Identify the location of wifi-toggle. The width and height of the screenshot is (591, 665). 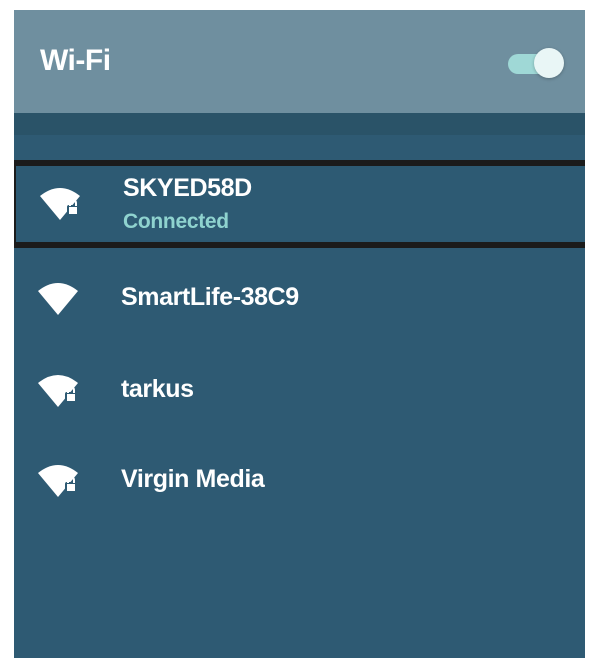
(534, 63).